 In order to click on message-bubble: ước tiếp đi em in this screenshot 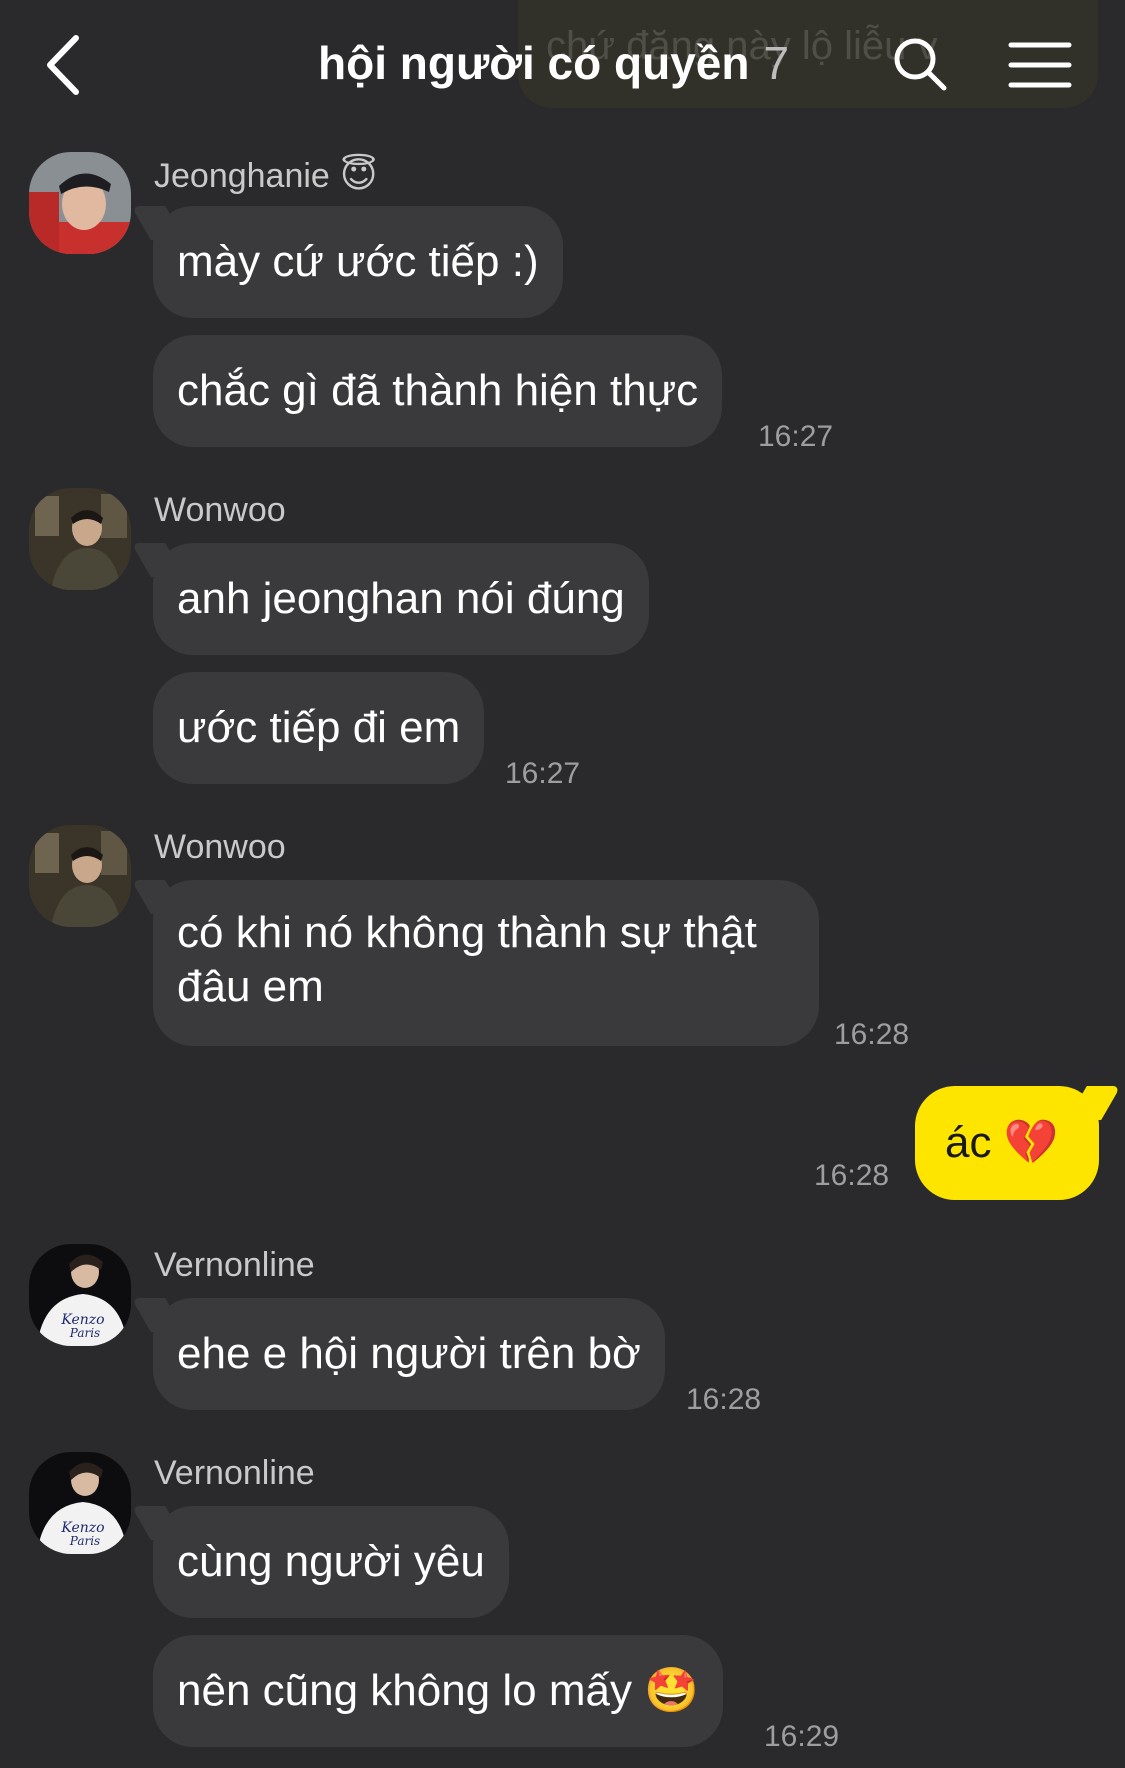, I will do `click(319, 728)`.